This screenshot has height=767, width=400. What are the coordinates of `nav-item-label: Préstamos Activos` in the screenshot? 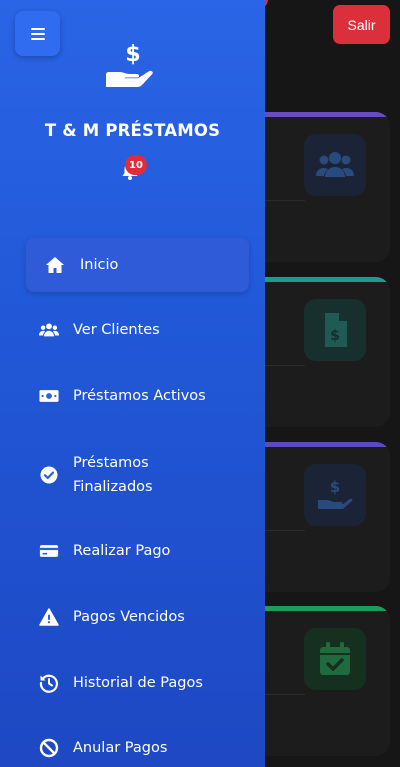 It's located at (139, 396).